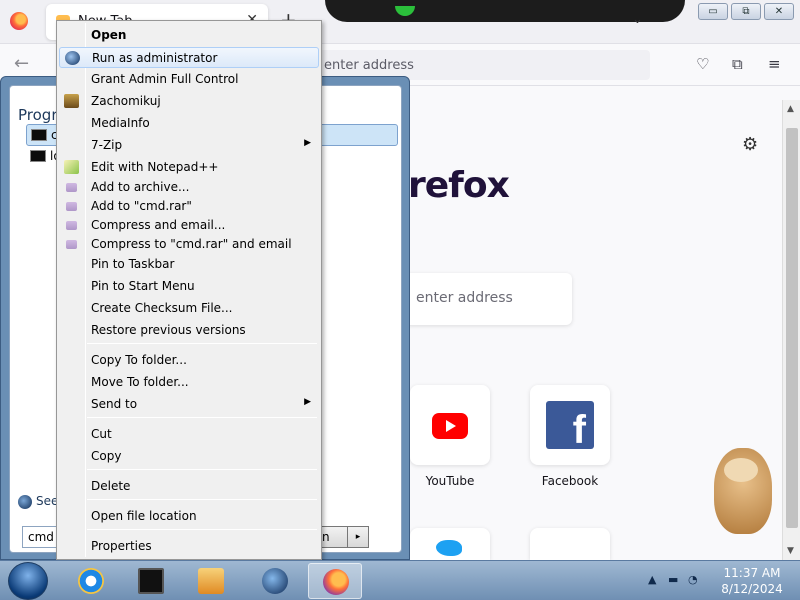 This screenshot has width=800, height=600. Describe the element at coordinates (151, 581) in the screenshot. I see `taskbar-button-command-prompt` at that location.